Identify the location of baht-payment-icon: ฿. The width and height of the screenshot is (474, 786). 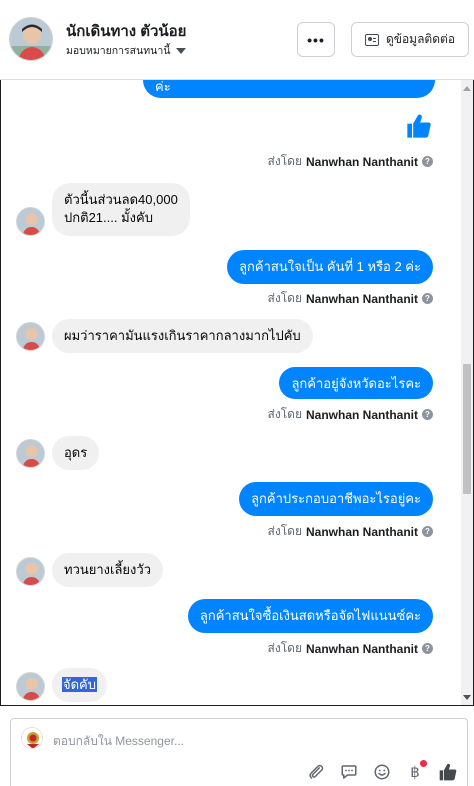
(415, 771).